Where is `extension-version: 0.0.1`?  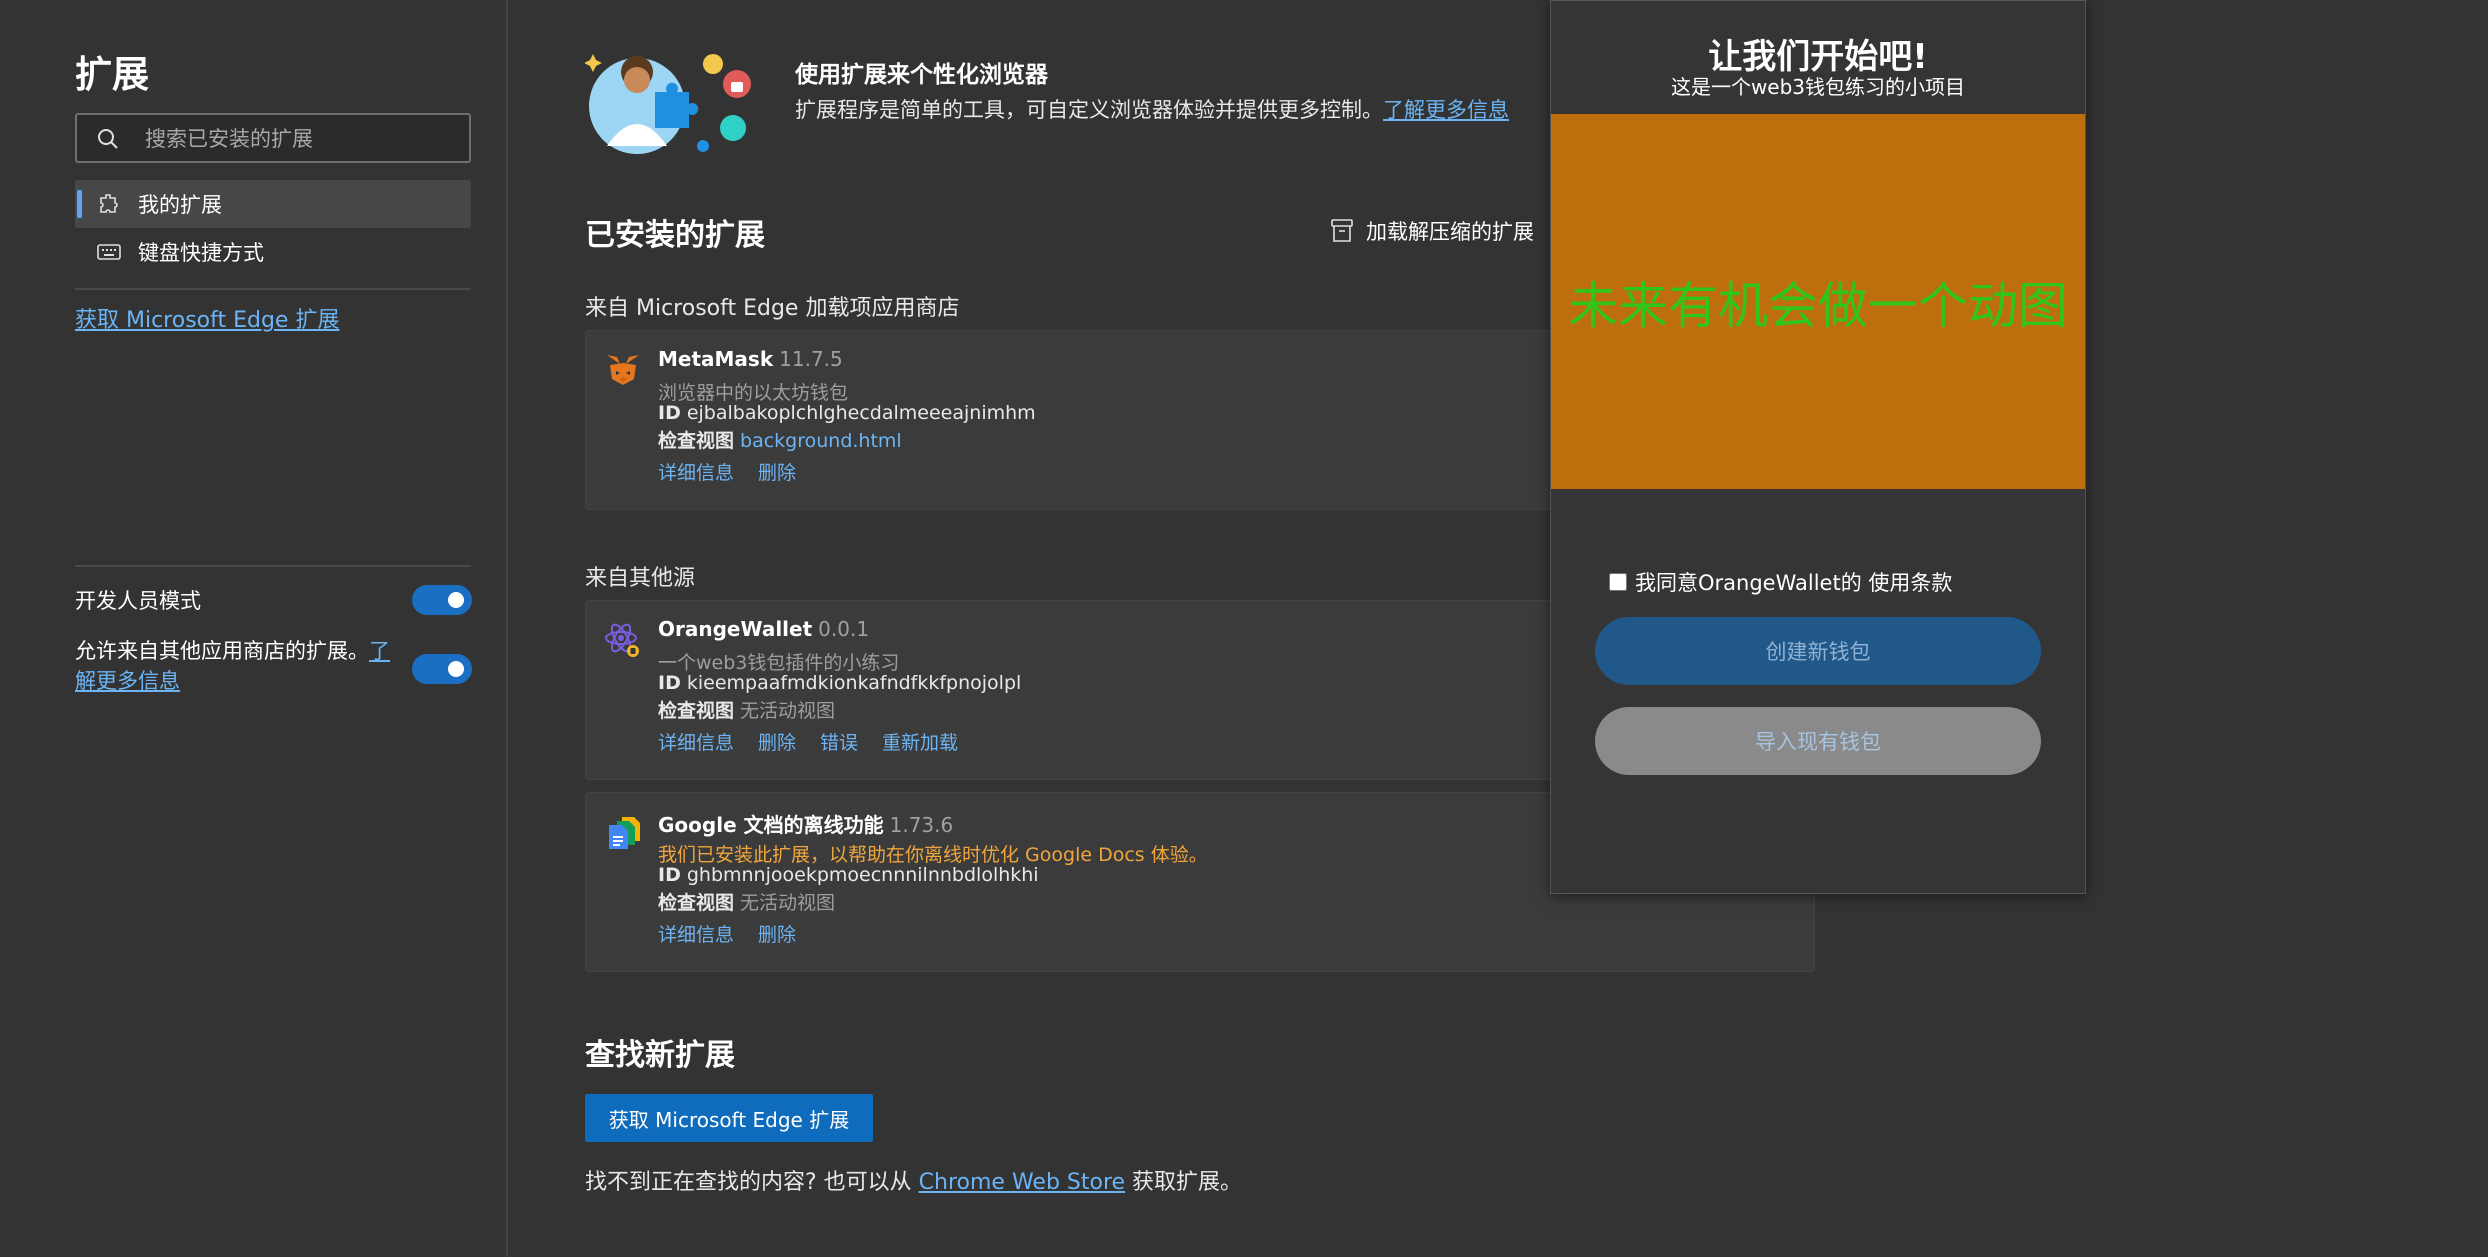
extension-version: 0.0.1 is located at coordinates (844, 629).